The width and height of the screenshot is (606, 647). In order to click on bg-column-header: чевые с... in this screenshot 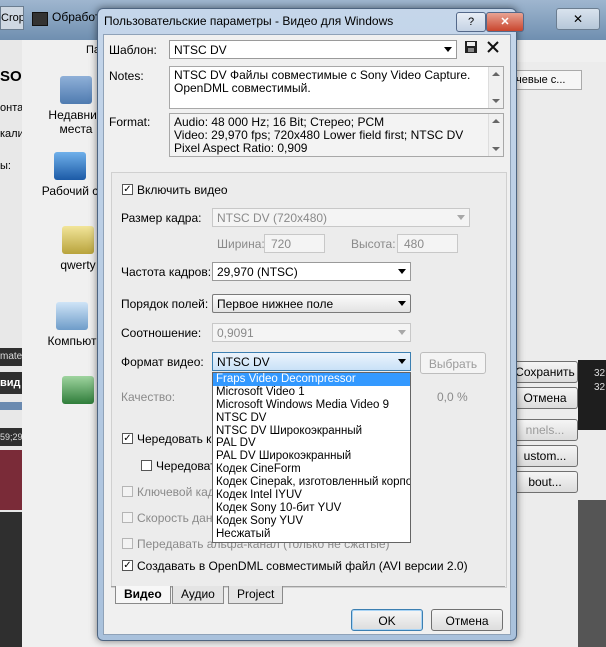, I will do `click(547, 80)`.